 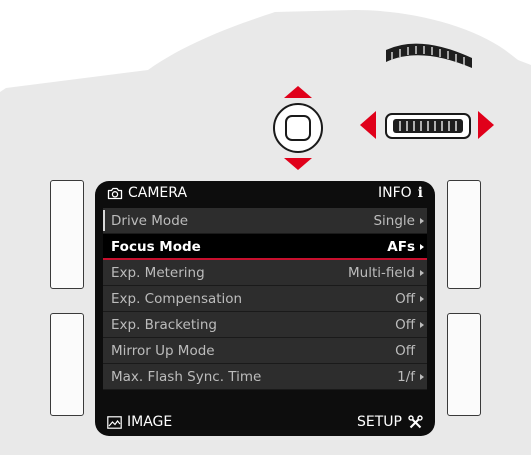 I want to click on menu-item-exp-metering: Exp. Metering Multi-field, so click(x=265, y=273).